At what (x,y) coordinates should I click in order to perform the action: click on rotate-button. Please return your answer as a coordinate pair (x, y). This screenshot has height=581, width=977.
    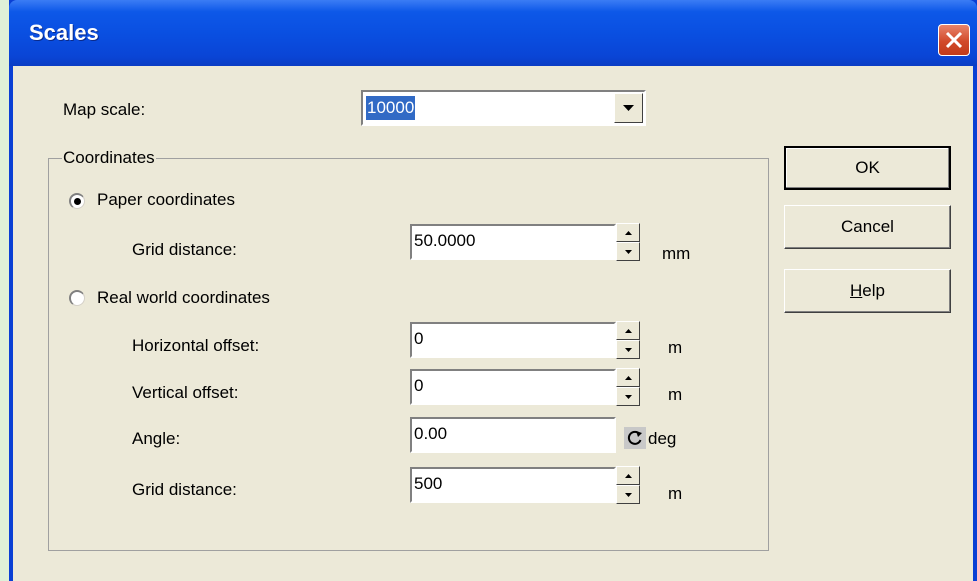
    Looking at the image, I should click on (635, 438).